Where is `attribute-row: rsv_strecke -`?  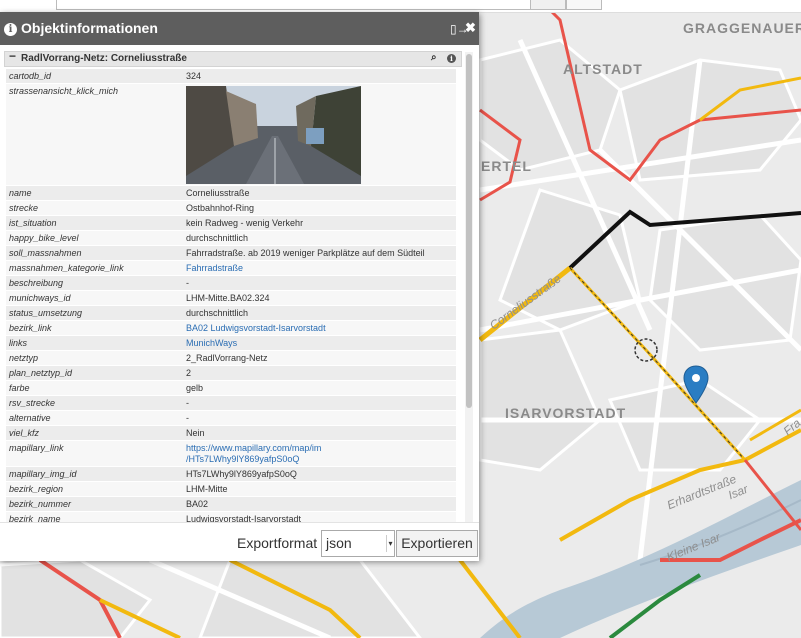
attribute-row: rsv_strecke - is located at coordinates (231, 403).